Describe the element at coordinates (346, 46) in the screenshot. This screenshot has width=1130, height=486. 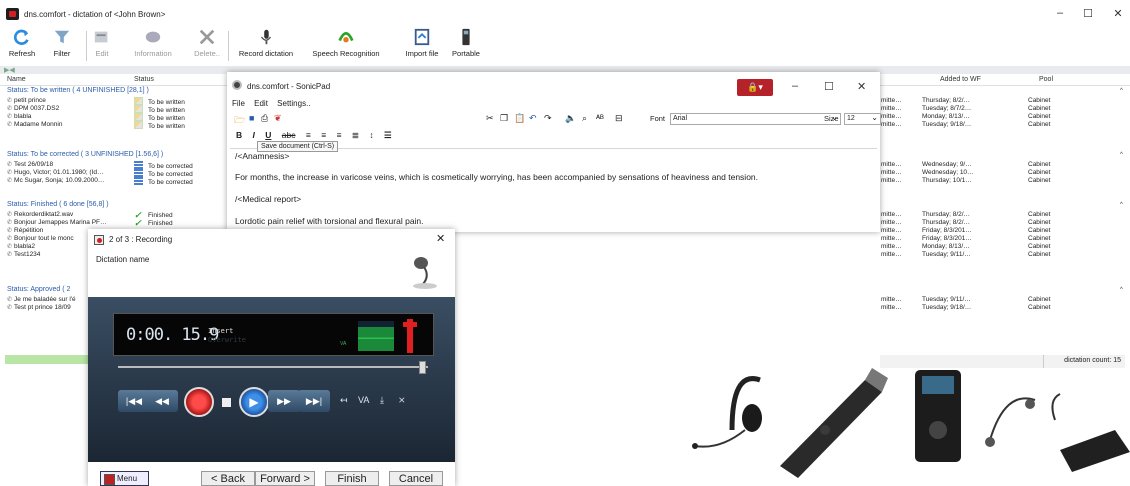
I see `speech-recognition-button: Speech Recognition` at that location.